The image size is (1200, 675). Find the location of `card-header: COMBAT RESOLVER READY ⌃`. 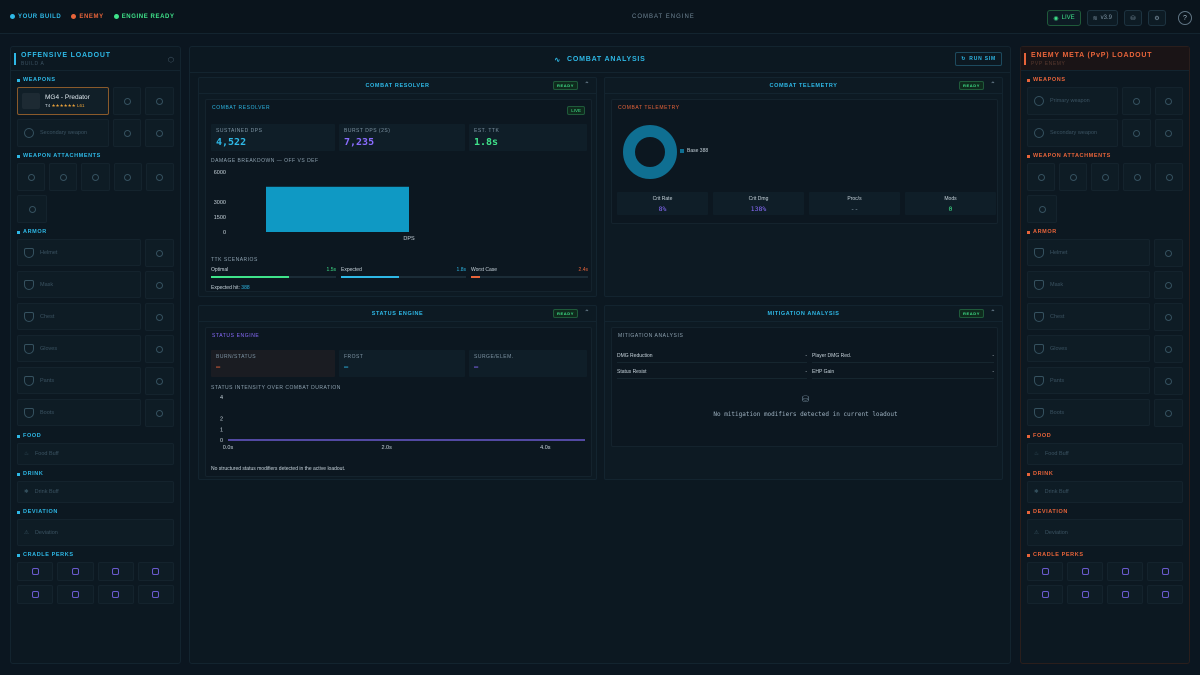

card-header: COMBAT RESOLVER READY ⌃ is located at coordinates (397, 86).